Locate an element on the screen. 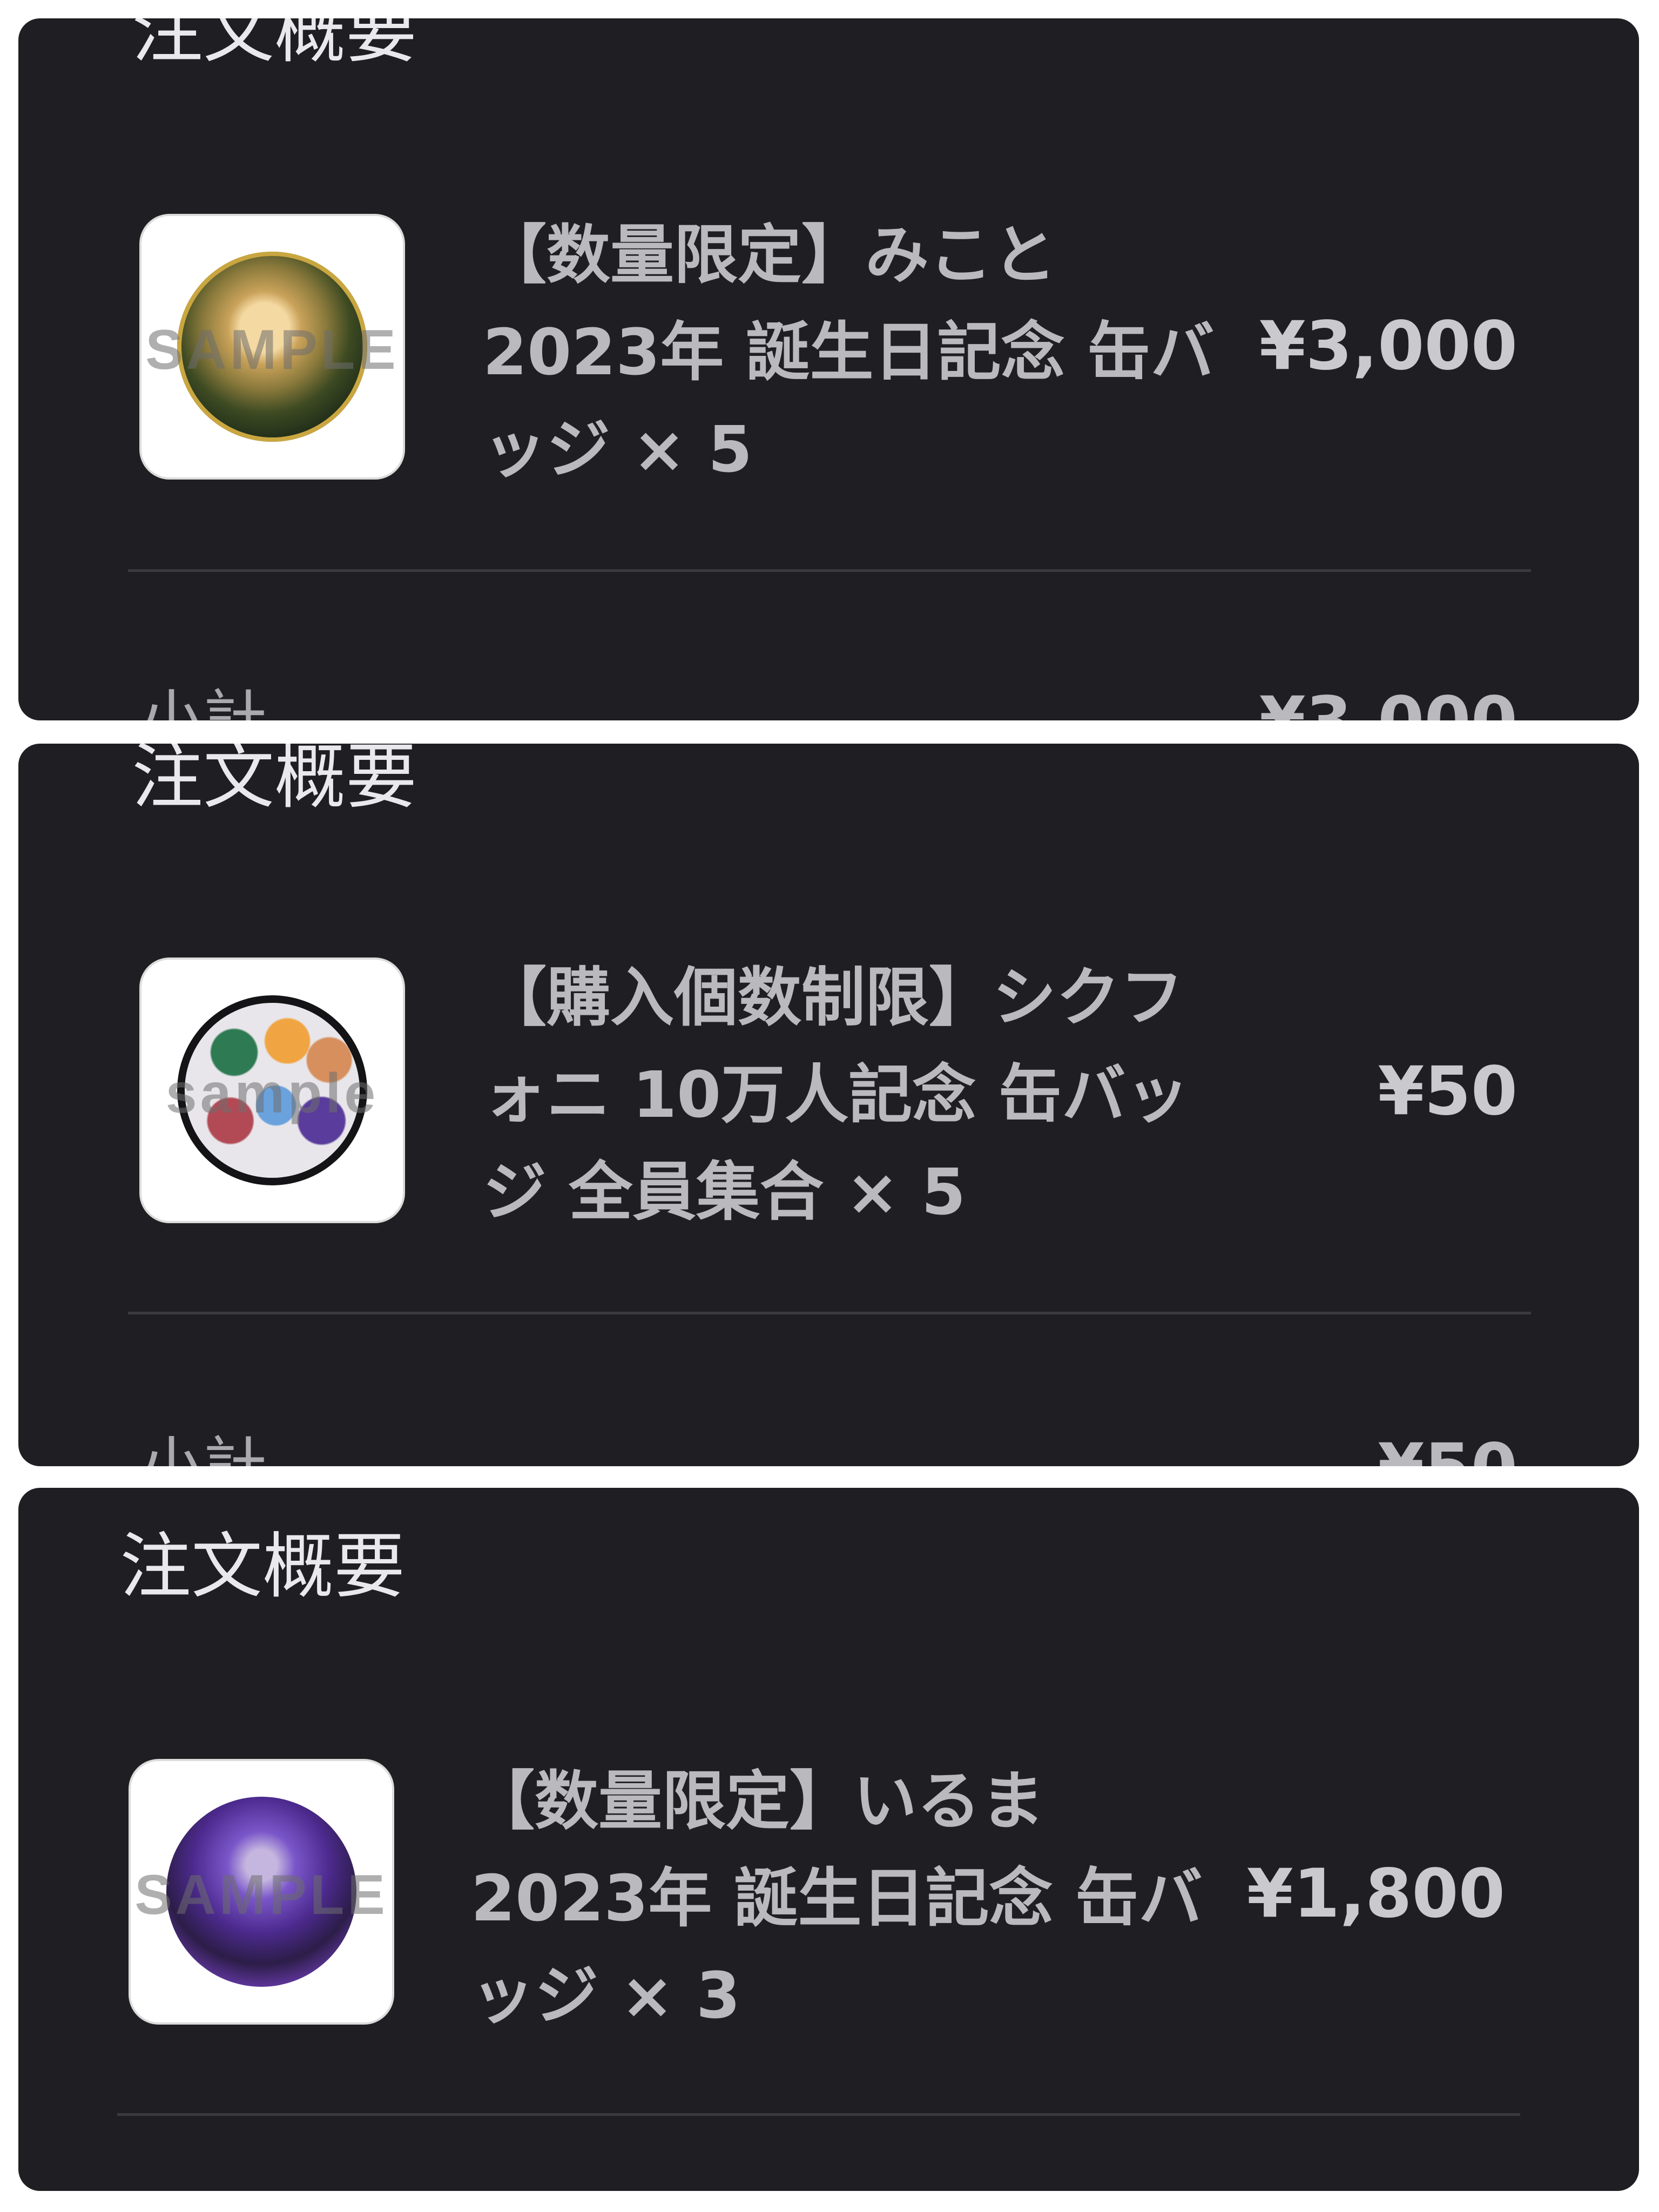 This screenshot has height=2212, width=1659. product-thumbnail: sample is located at coordinates (272, 1090).